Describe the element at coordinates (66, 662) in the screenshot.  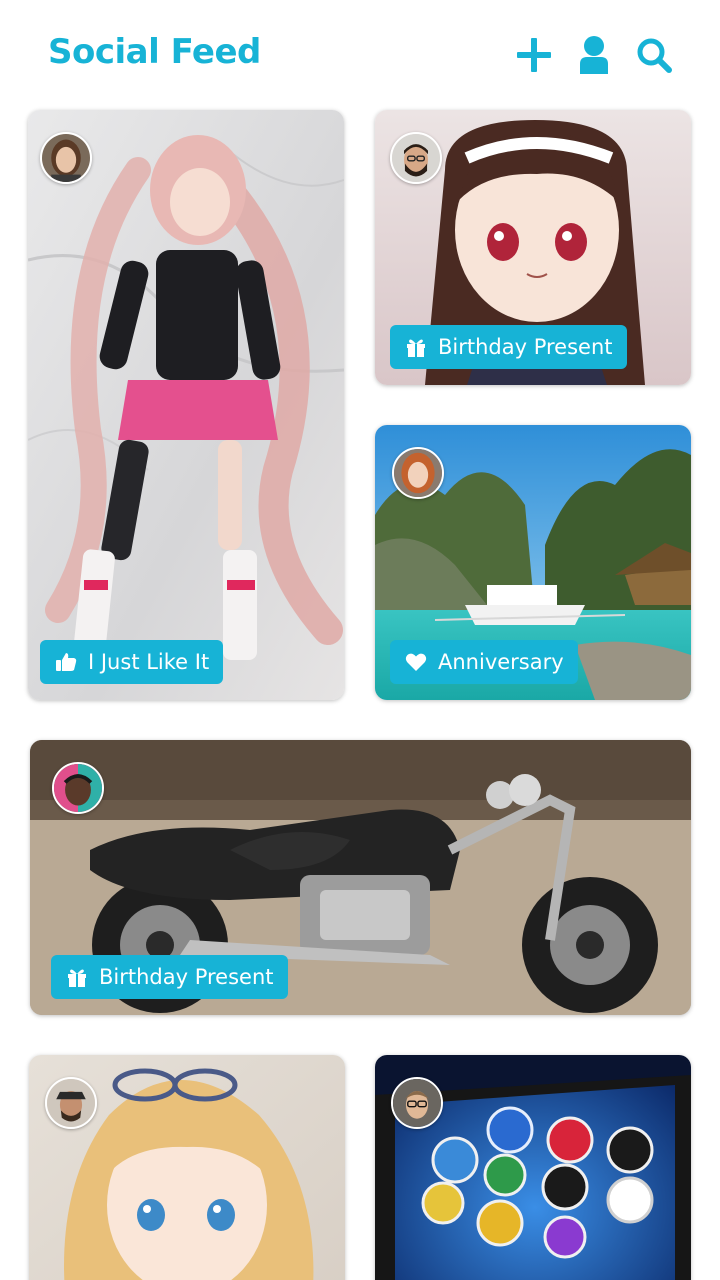
I see `thumbs-up-icon` at that location.